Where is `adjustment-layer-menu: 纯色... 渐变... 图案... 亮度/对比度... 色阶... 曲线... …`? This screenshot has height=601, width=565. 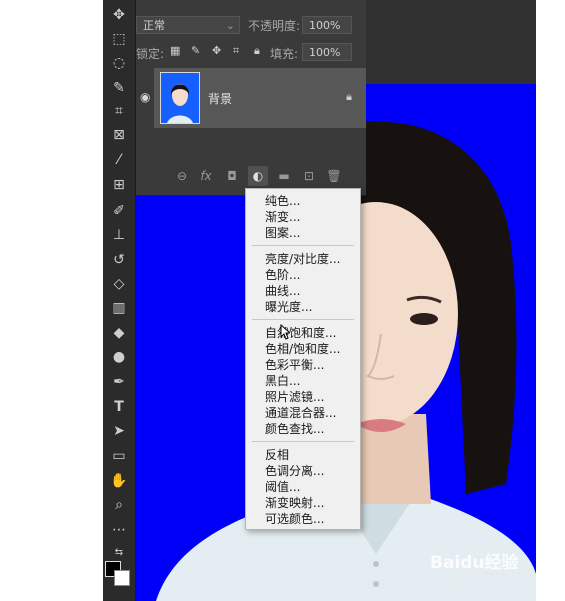 adjustment-layer-menu: 纯色... 渐变... 图案... 亮度/对比度... 色阶... 曲线... … is located at coordinates (303, 359).